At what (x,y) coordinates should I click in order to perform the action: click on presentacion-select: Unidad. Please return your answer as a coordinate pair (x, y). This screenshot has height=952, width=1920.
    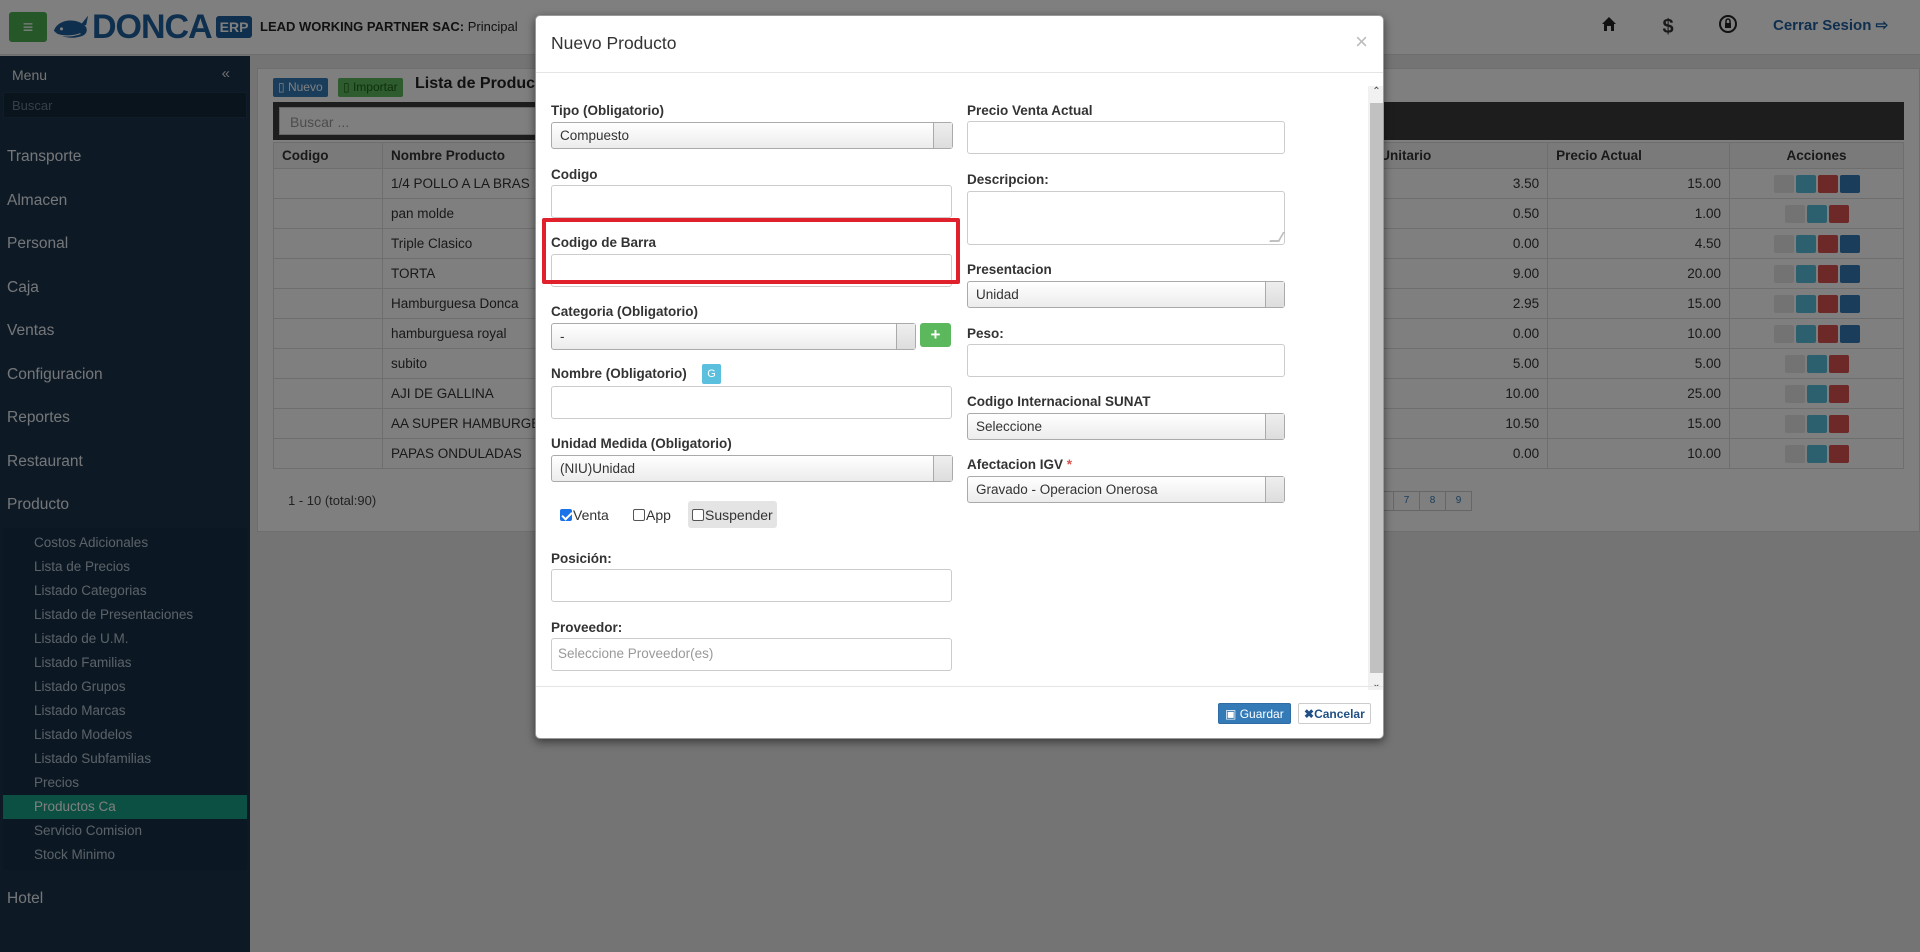
    Looking at the image, I should click on (1126, 294).